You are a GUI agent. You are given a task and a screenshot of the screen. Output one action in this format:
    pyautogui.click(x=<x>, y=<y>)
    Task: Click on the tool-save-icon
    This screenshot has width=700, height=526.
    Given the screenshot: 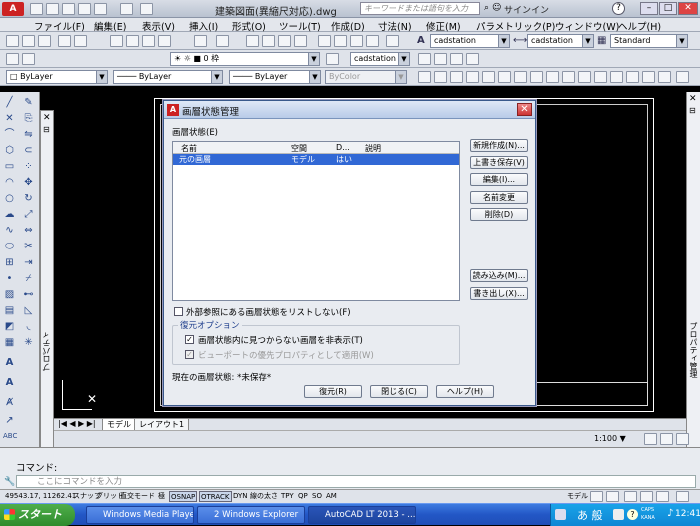 What is the action you would take?
    pyautogui.click(x=44, y=41)
    